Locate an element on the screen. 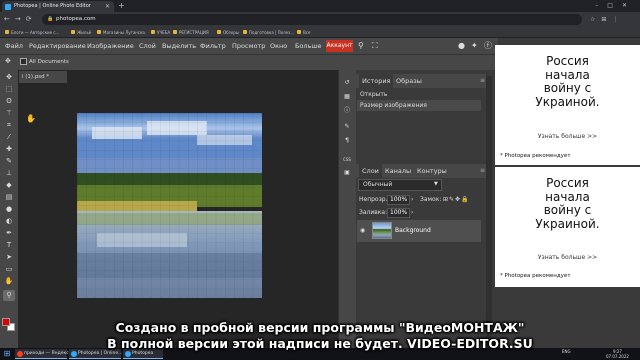 This screenshot has width=640, height=360. lock-icon: 🔒 is located at coordinates (50, 19).